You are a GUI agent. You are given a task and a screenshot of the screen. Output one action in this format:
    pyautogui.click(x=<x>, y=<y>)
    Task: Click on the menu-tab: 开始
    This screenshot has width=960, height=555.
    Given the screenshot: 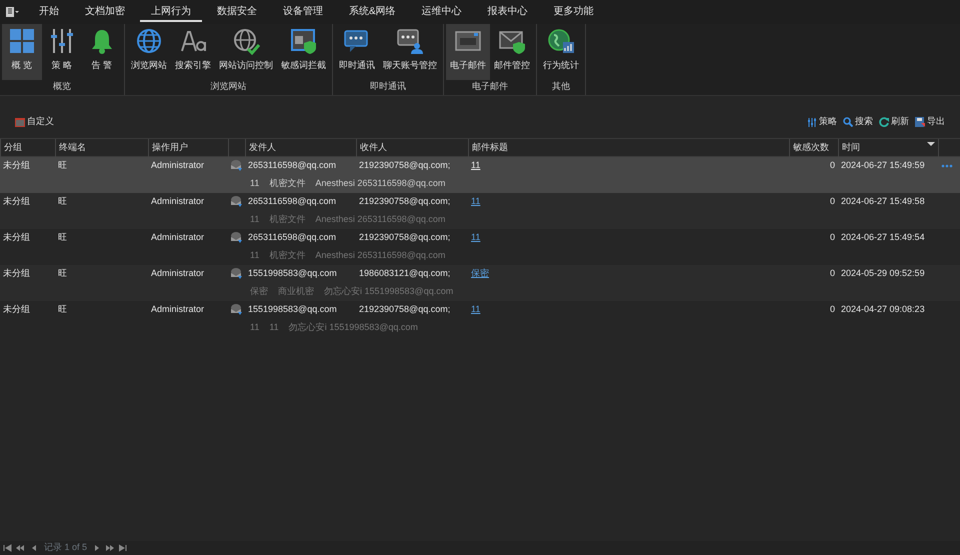 What is the action you would take?
    pyautogui.click(x=49, y=12)
    